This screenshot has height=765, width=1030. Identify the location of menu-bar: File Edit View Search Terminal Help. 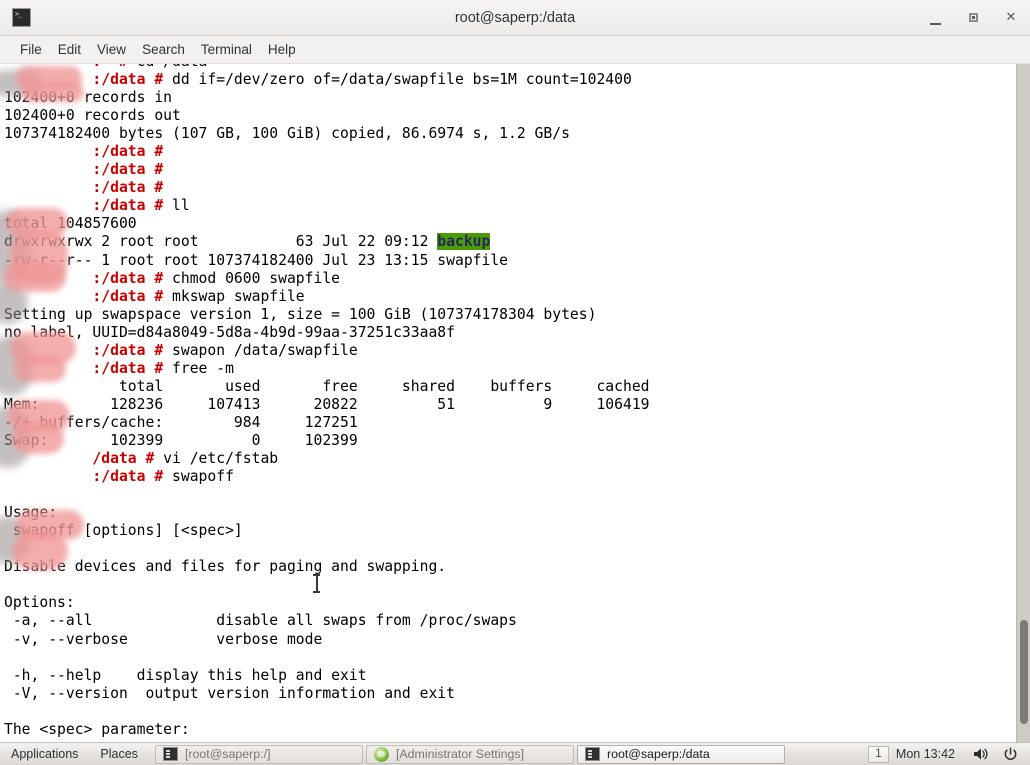
(515, 50).